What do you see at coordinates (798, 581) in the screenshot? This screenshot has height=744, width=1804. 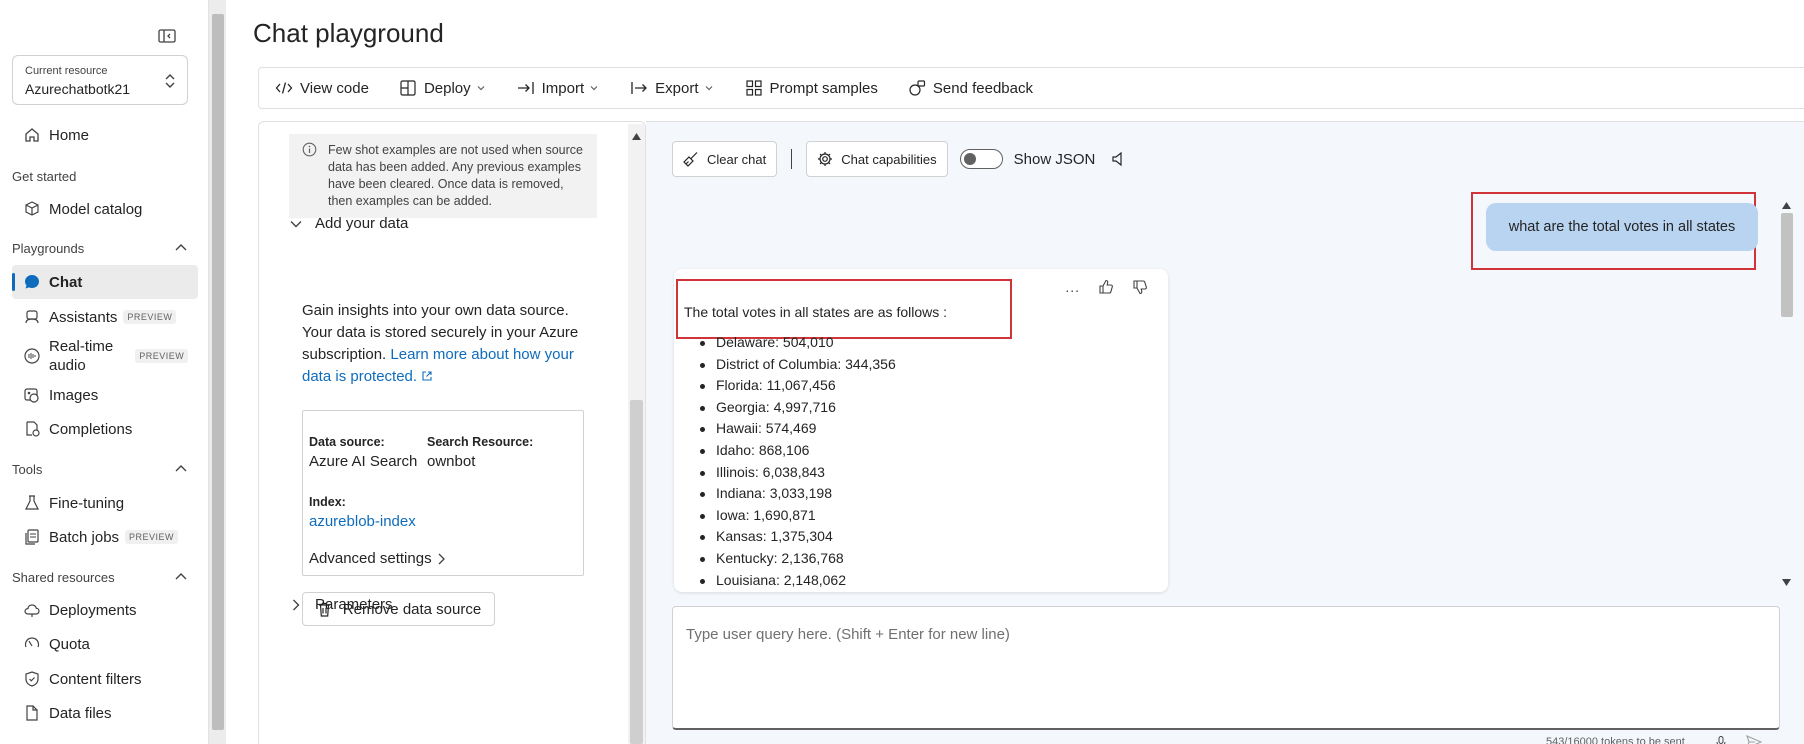 I see `list-item: Louisiana: 2,148,062` at bounding box center [798, 581].